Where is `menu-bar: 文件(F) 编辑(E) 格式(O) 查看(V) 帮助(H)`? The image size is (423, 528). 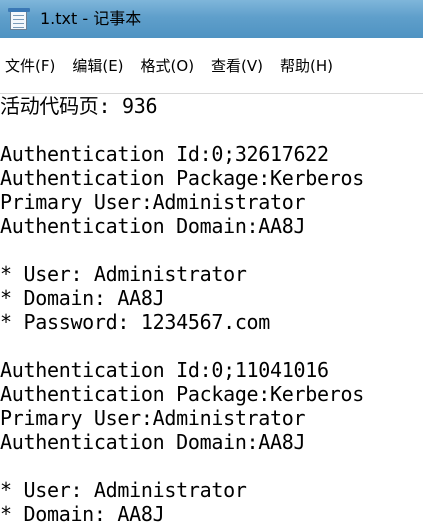
menu-bar: 文件(F) 编辑(E) 格式(O) 查看(V) 帮助(H) is located at coordinates (211, 66).